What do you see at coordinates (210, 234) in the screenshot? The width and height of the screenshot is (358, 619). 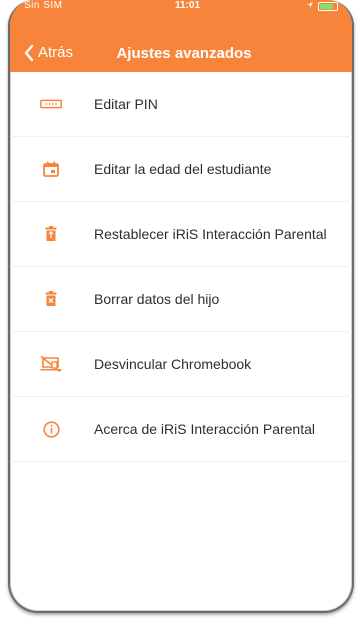 I see `menu-item-label: Restablecer iRiS Interacción Parental` at bounding box center [210, 234].